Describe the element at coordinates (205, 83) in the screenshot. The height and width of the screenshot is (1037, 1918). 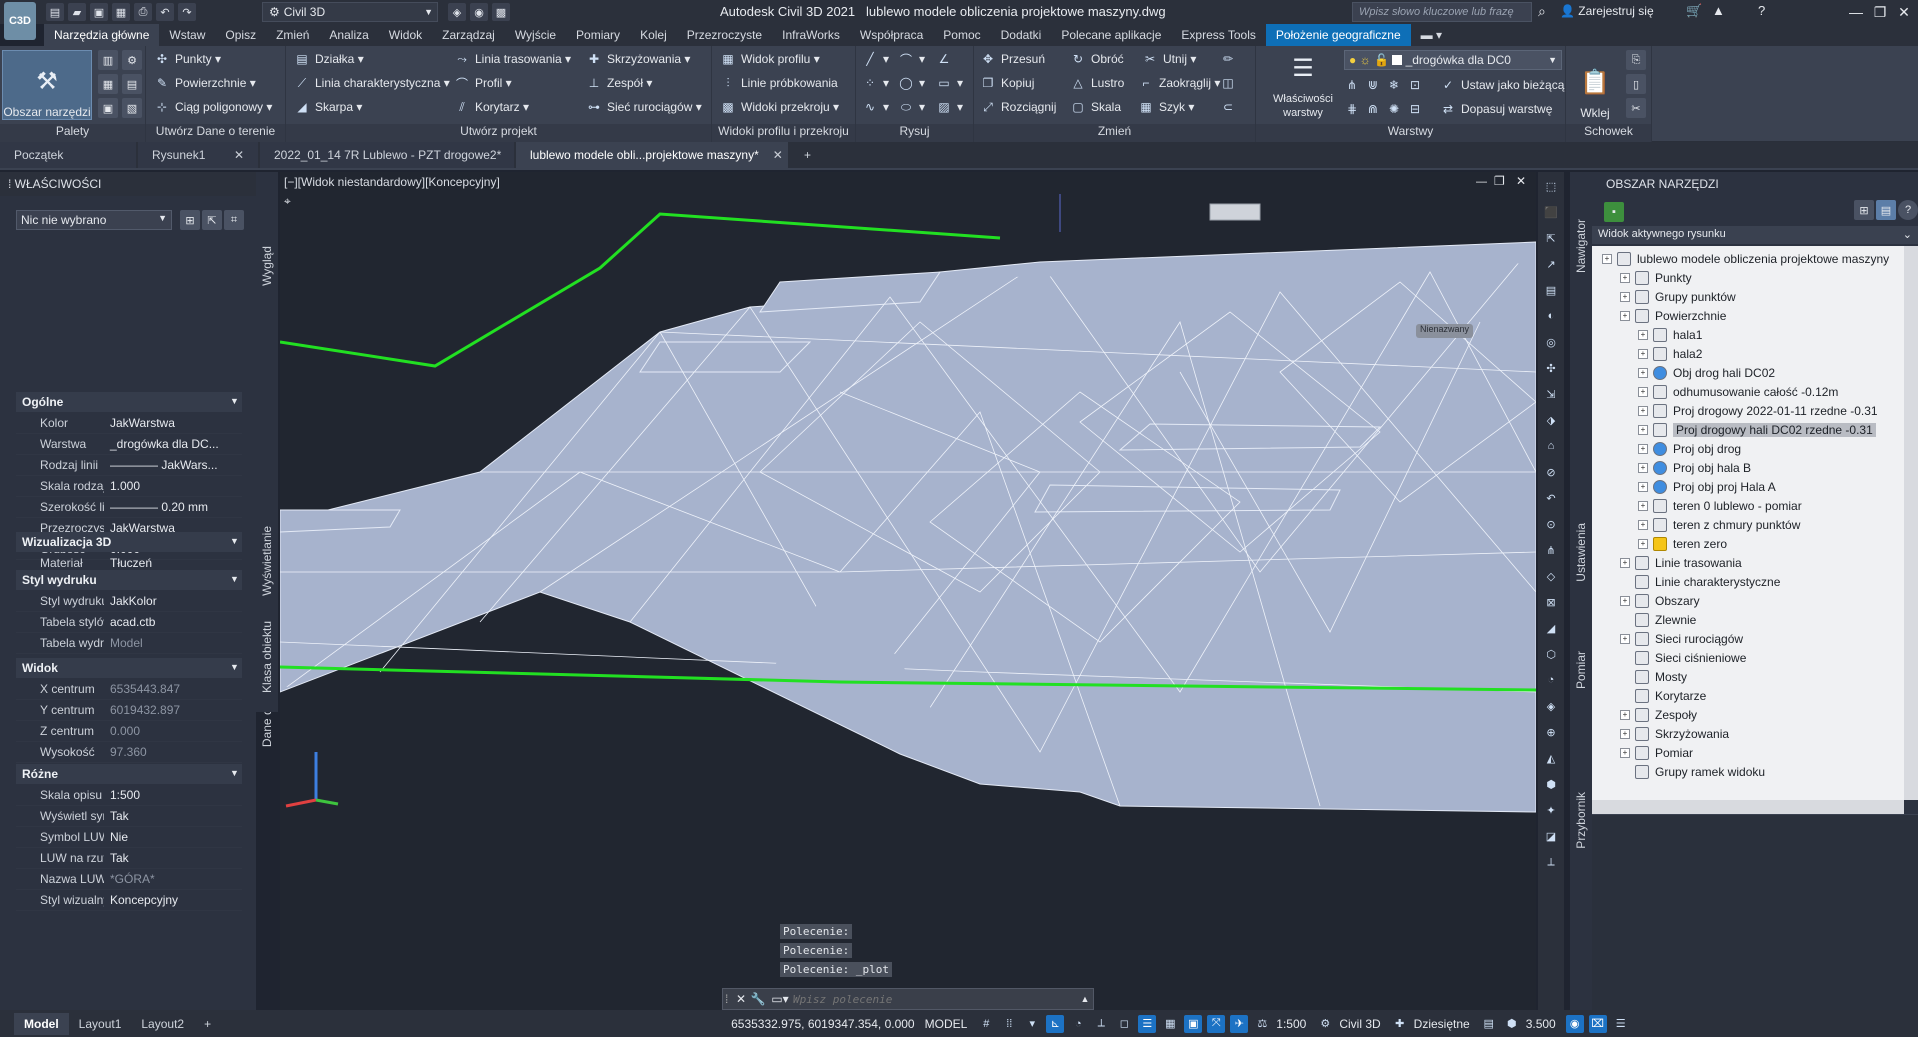
I see `surfaces-button: ✎ Powierzchnie ▾` at that location.